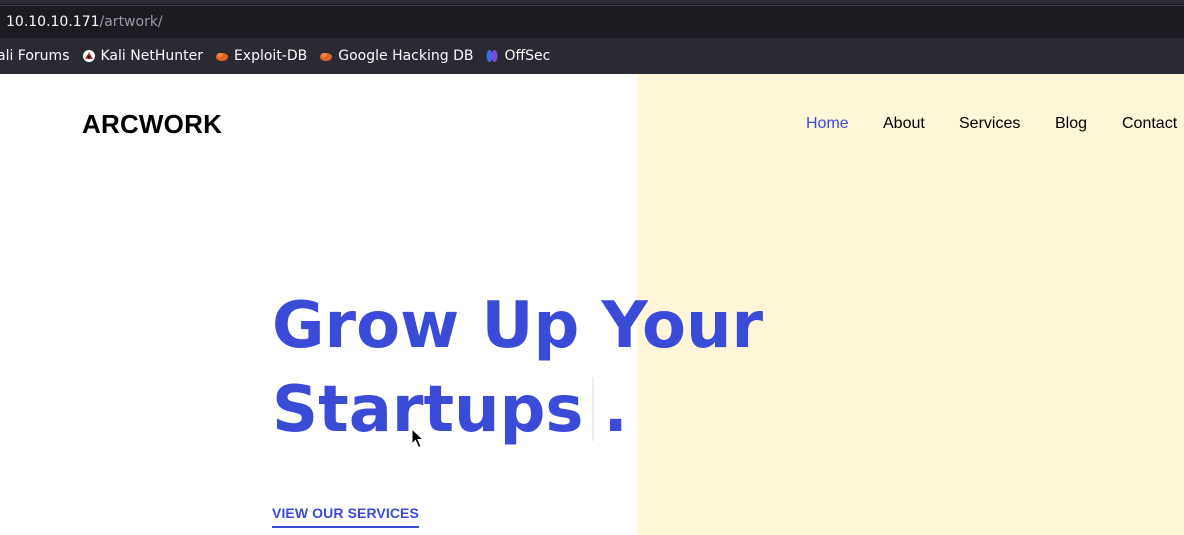  Describe the element at coordinates (406, 56) in the screenshot. I see `bookmark-label: Google Hacking DB` at that location.